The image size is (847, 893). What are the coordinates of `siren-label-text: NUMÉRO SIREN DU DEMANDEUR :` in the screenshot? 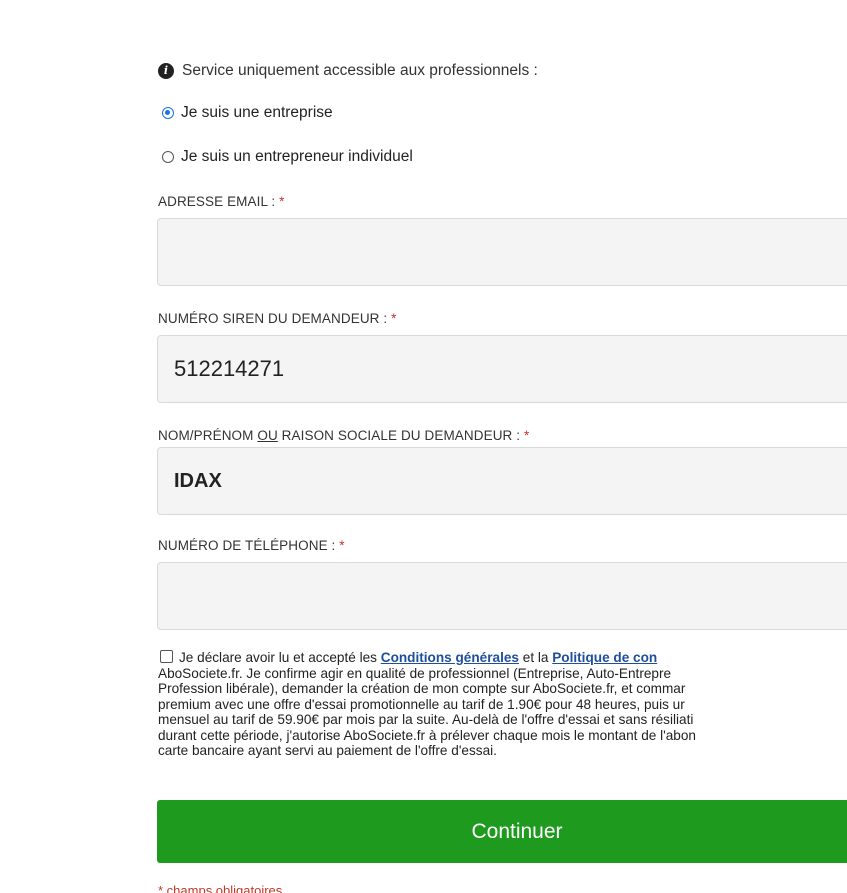 It's located at (275, 318).